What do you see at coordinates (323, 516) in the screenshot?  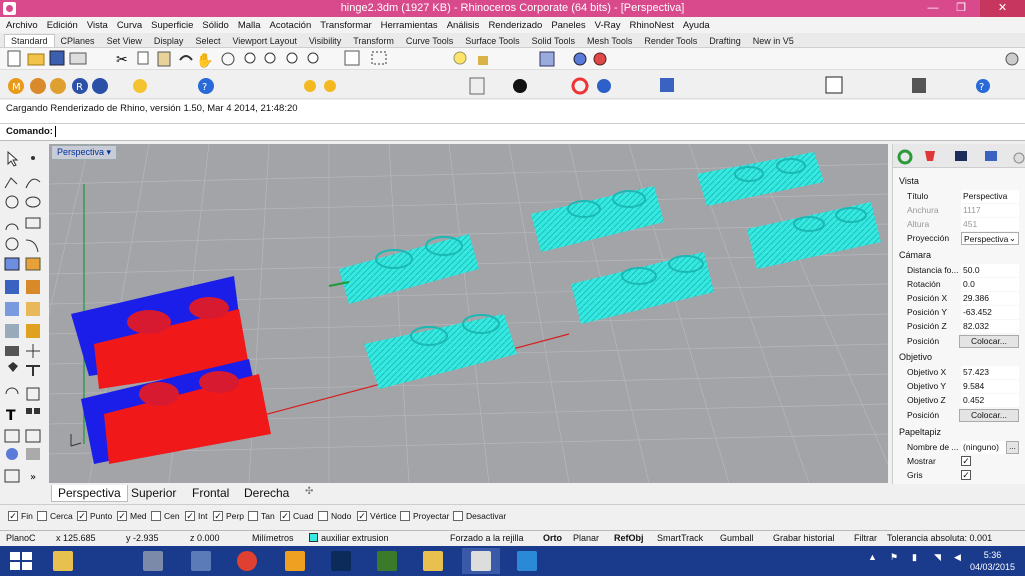 I see `osnap-nodo-checkbox` at bounding box center [323, 516].